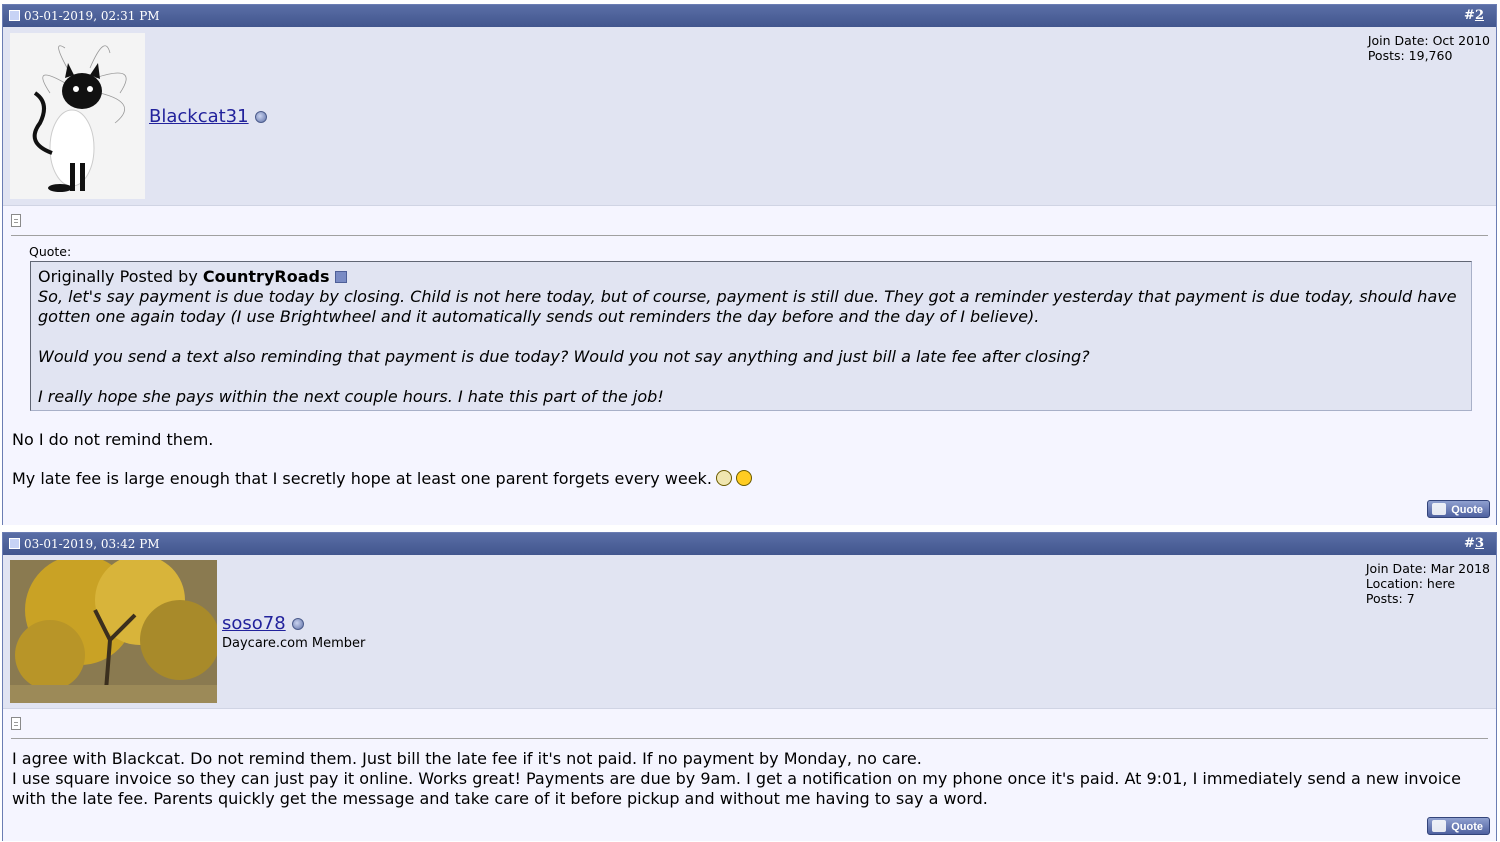 The height and width of the screenshot is (842, 1500). Describe the element at coordinates (1479, 15) in the screenshot. I see `post-number-link: 2` at that location.